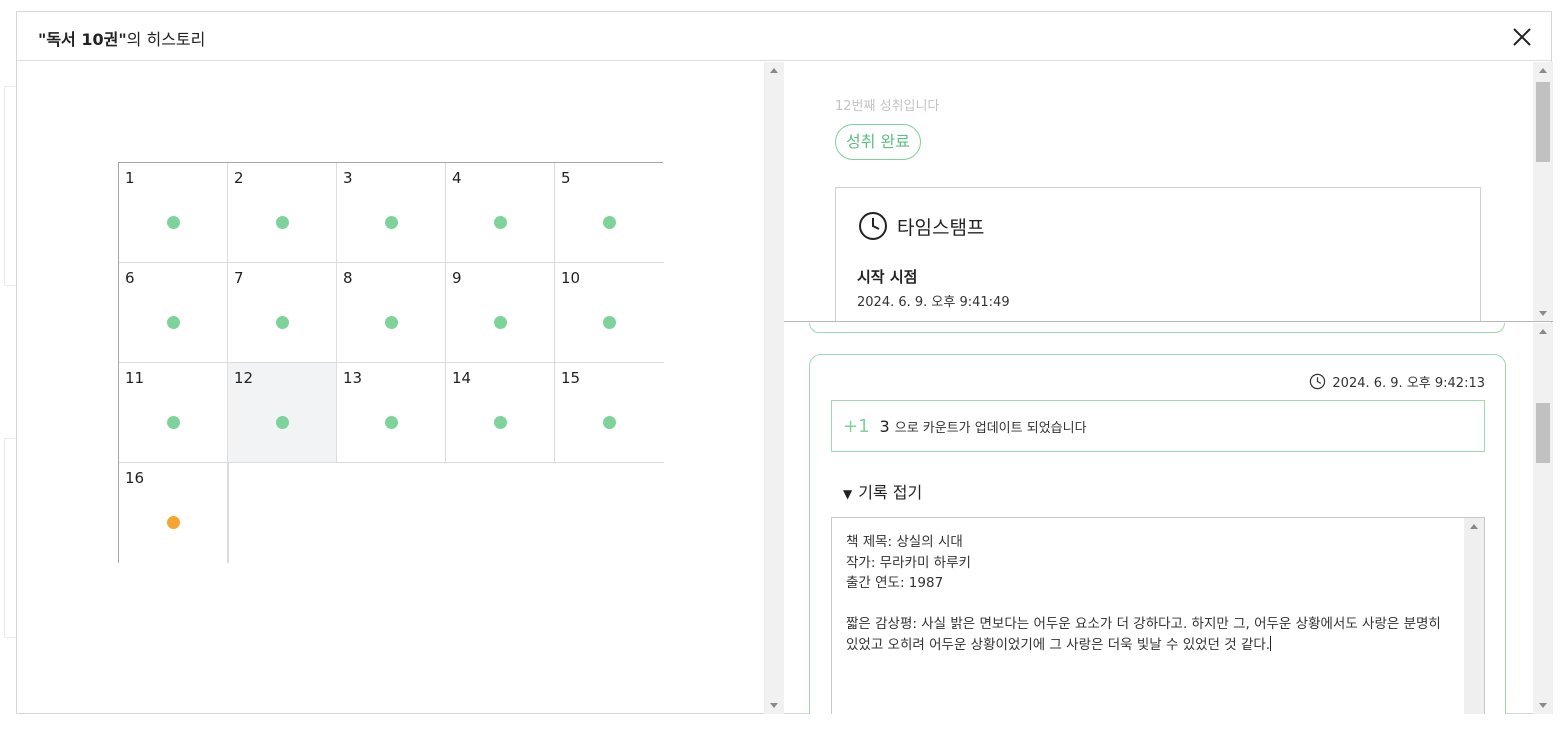  Describe the element at coordinates (391, 213) in the screenshot. I see `grid-cell-3: 3` at that location.